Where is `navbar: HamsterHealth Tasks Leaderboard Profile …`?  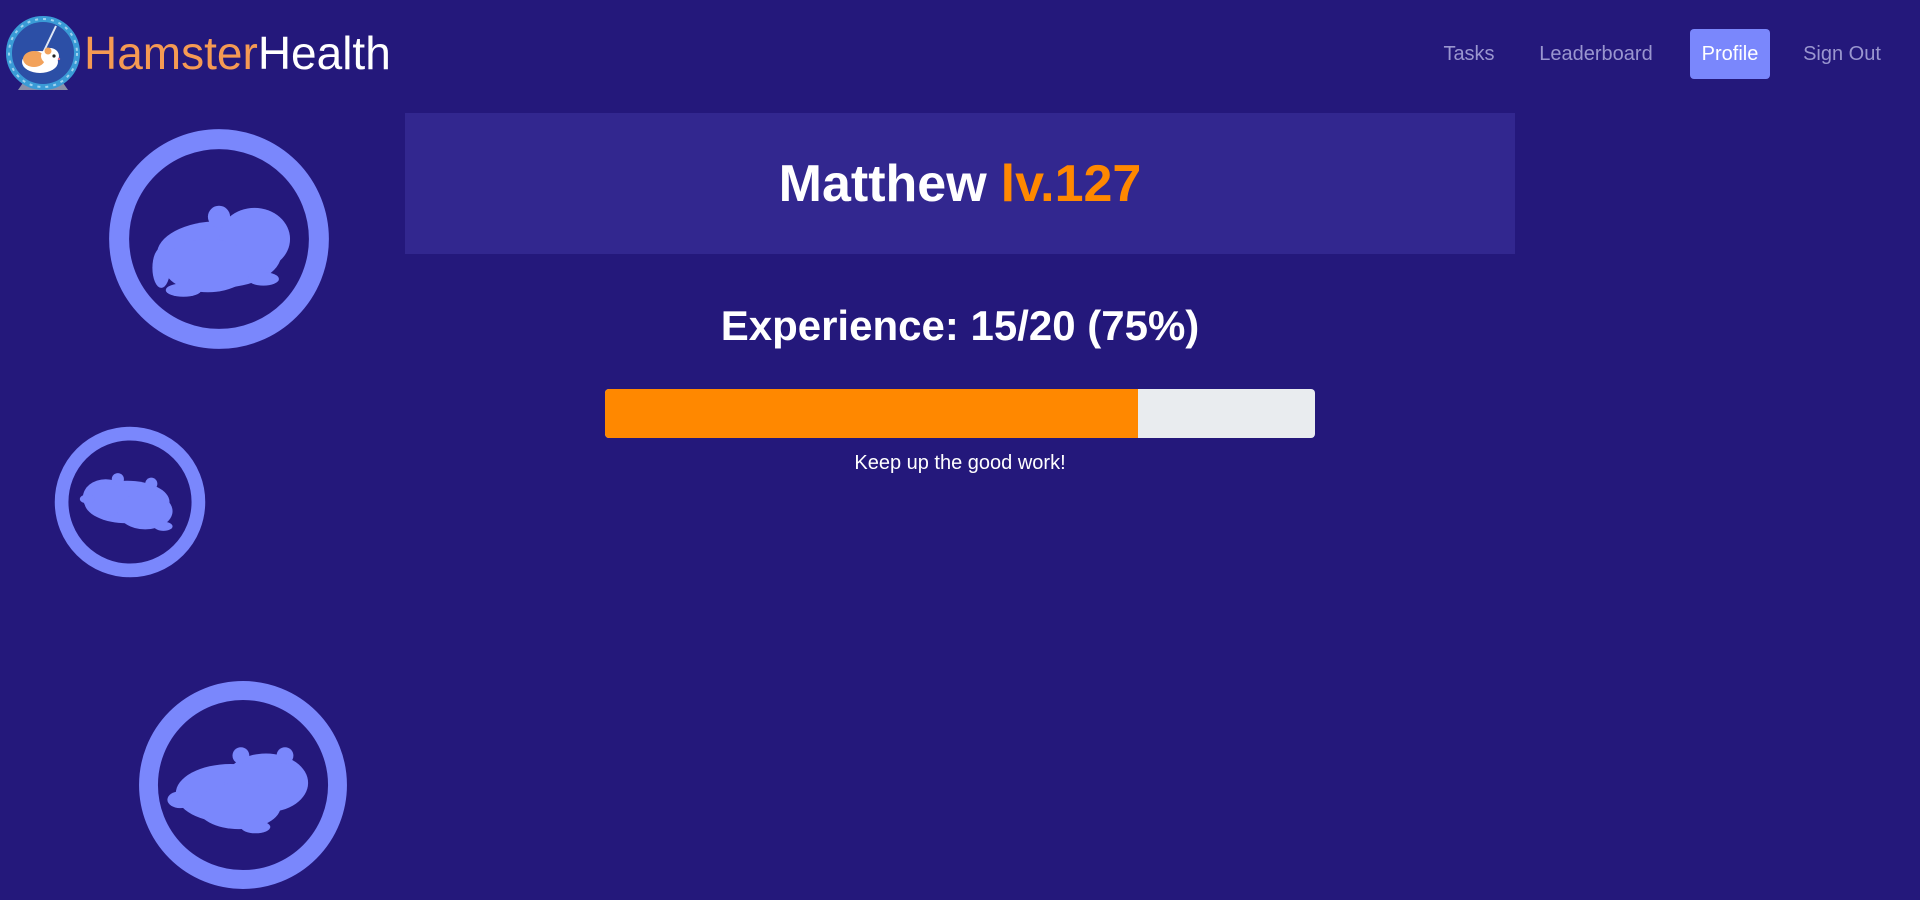
navbar: HamsterHealth Tasks Leaderboard Profile … is located at coordinates (960, 54).